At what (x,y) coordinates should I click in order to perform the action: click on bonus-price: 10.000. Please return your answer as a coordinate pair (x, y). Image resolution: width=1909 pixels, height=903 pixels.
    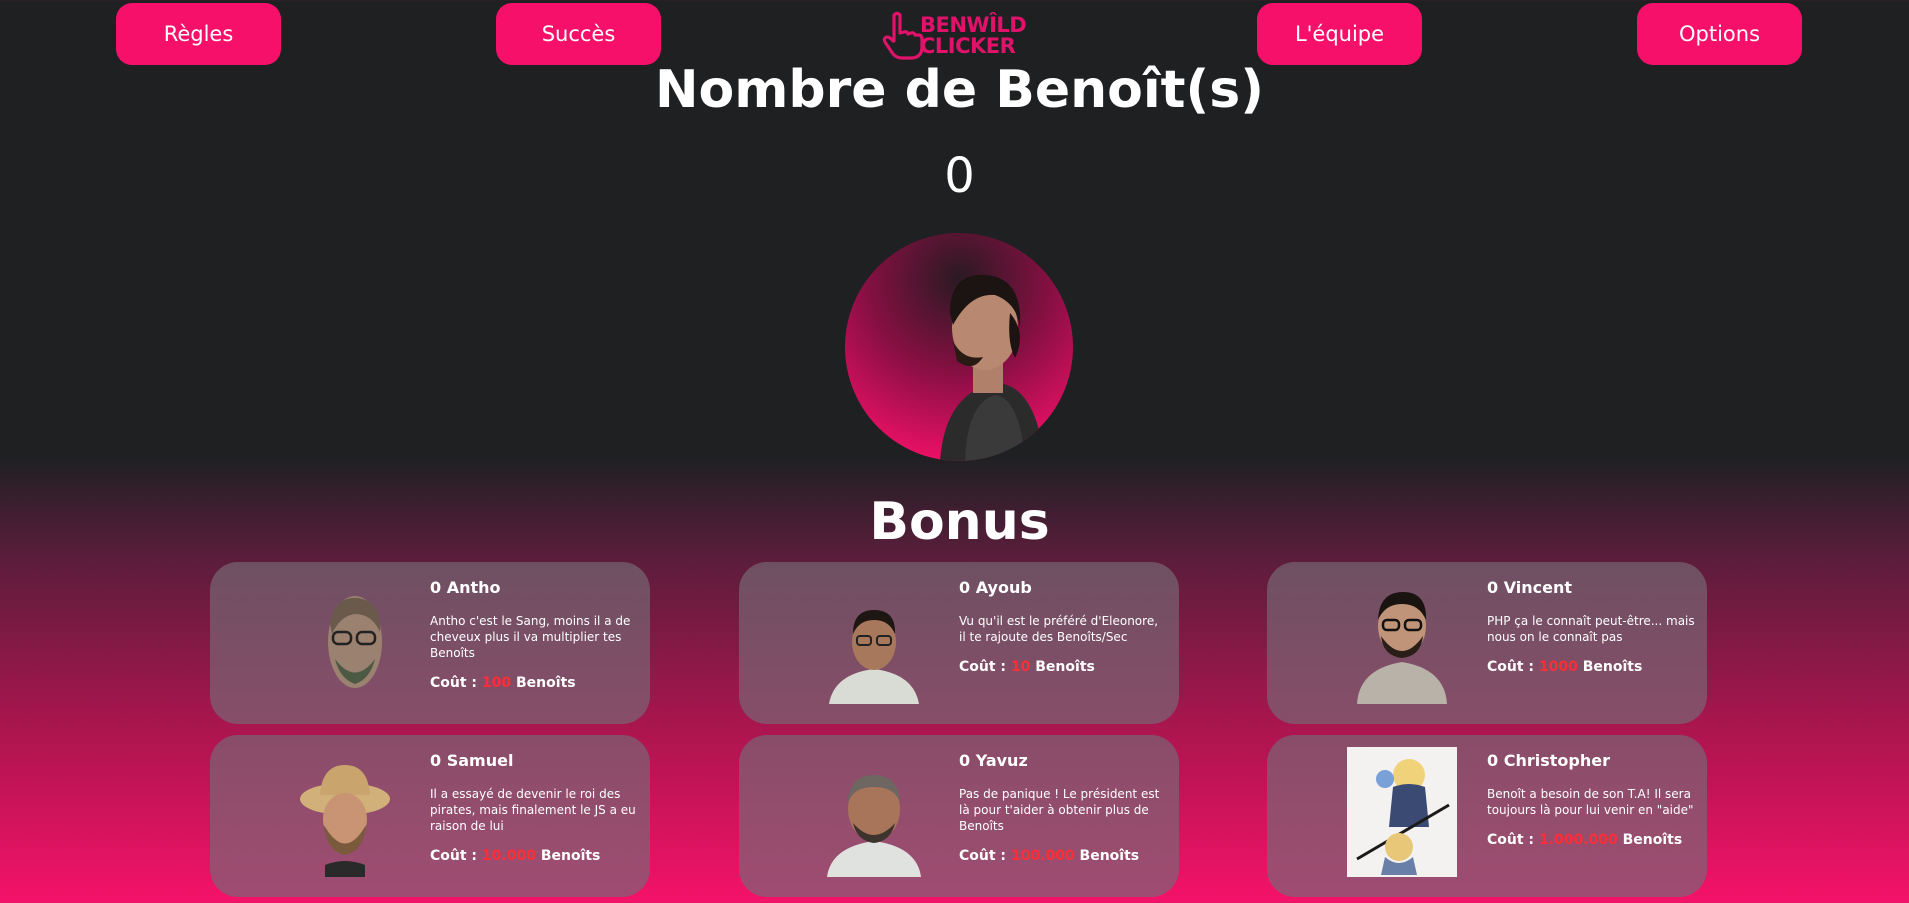
    Looking at the image, I should click on (508, 856).